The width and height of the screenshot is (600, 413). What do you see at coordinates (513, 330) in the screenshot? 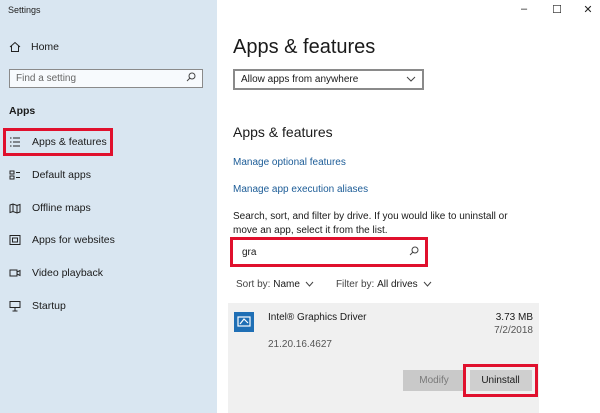
I see `app-install-date: 7/2/2018` at bounding box center [513, 330].